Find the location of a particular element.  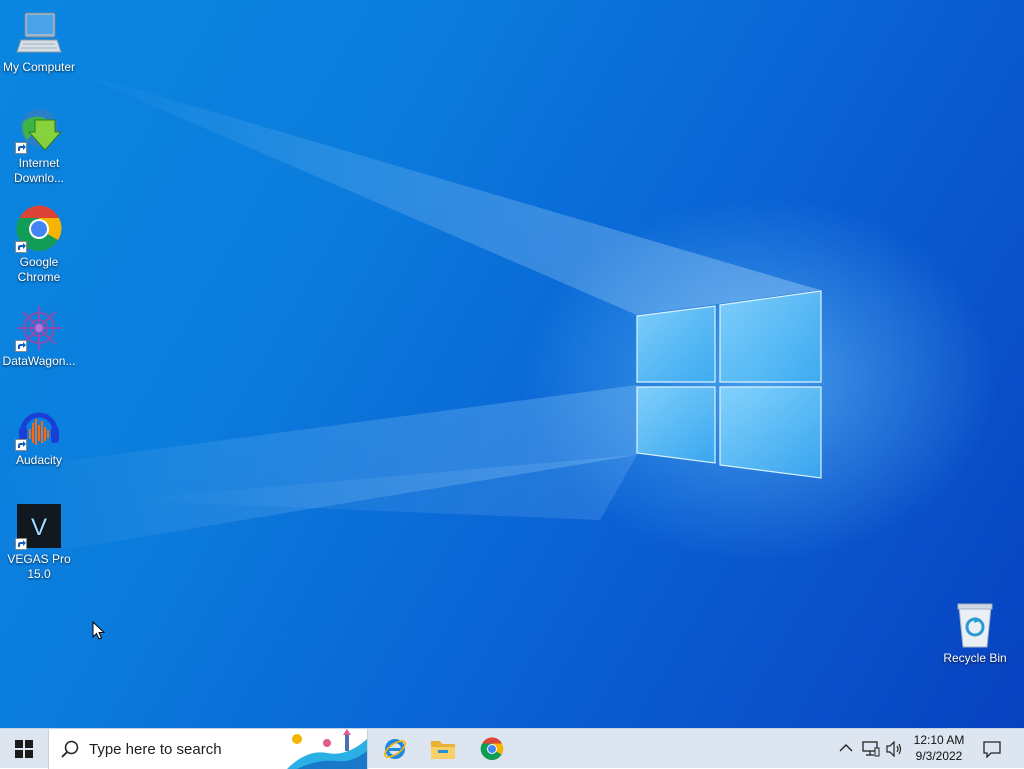

desktop-icon-recycle-bin: Recycle Bin is located at coordinates (975, 633).